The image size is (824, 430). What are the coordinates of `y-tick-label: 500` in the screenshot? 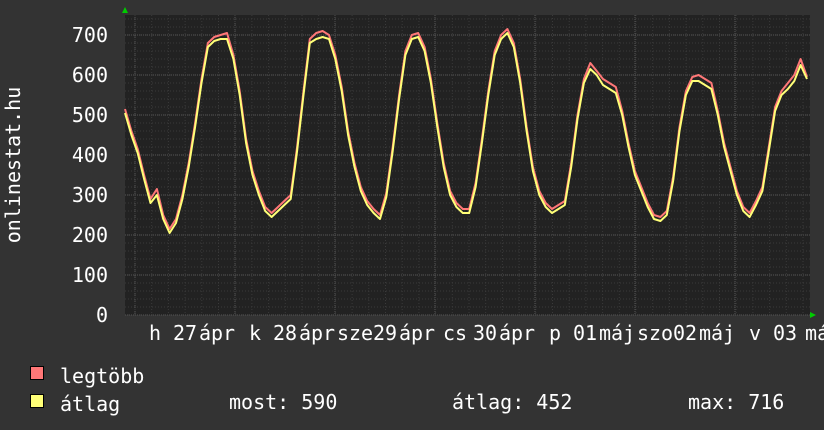 It's located at (90, 115).